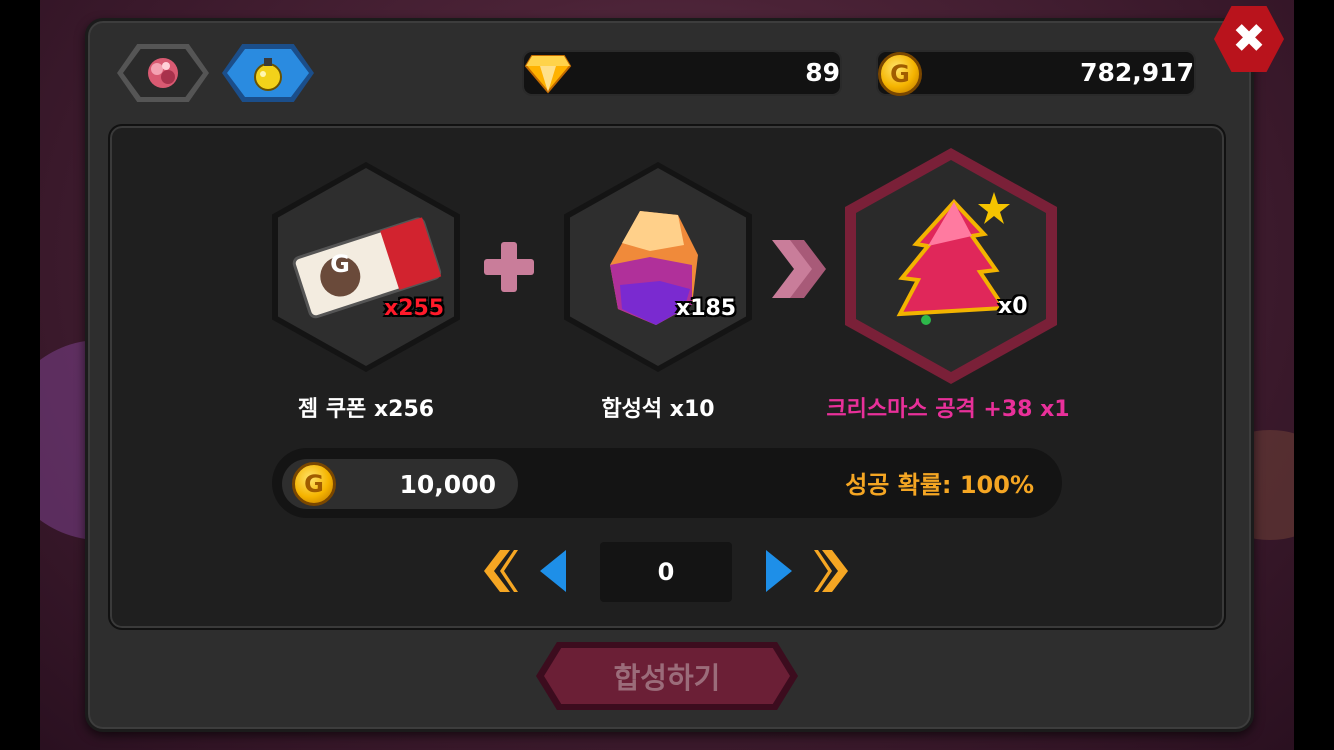 Image resolution: width=1334 pixels, height=750 pixels. What do you see at coordinates (414, 308) in the screenshot?
I see `ingredient-1-qty: x255` at bounding box center [414, 308].